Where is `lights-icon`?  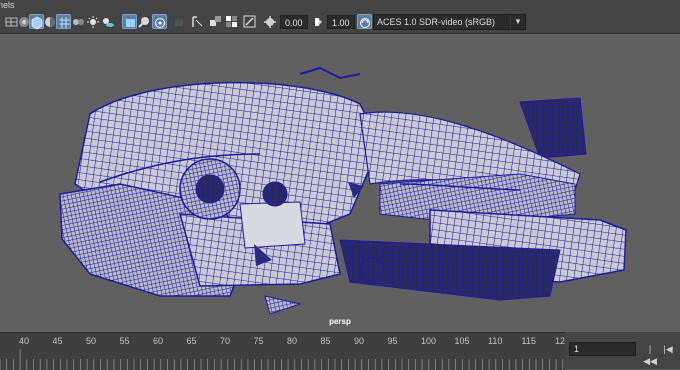 lights-icon is located at coordinates (93, 21).